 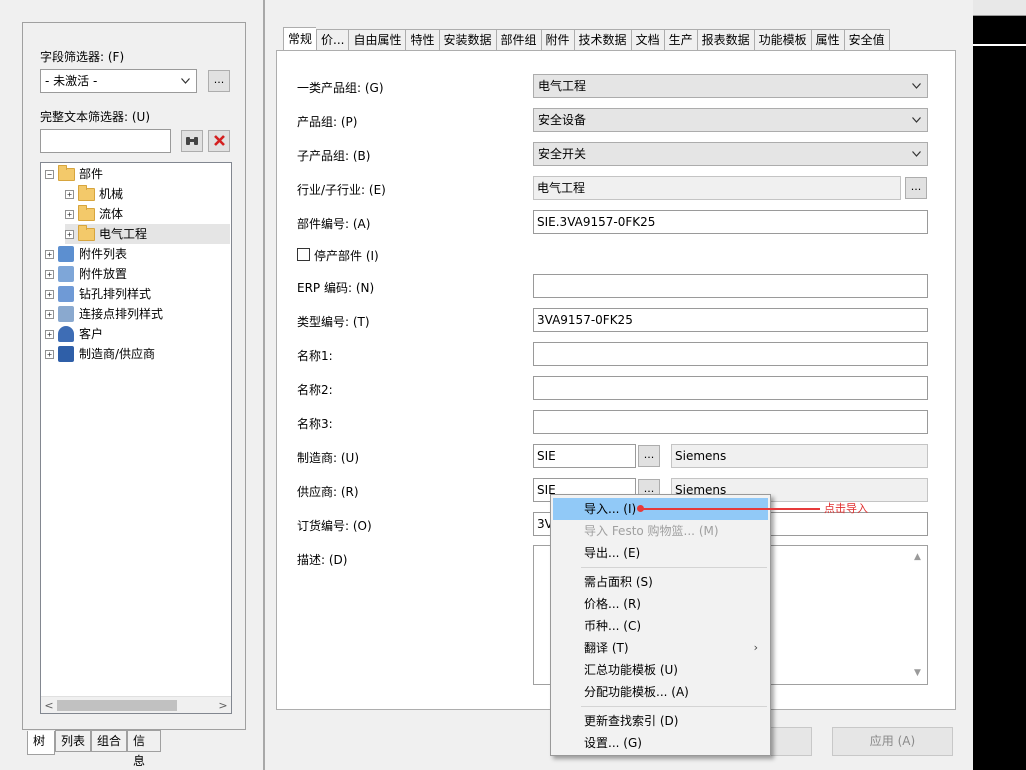 I want to click on tab-technical-data: 技术数据, so click(x=602, y=40).